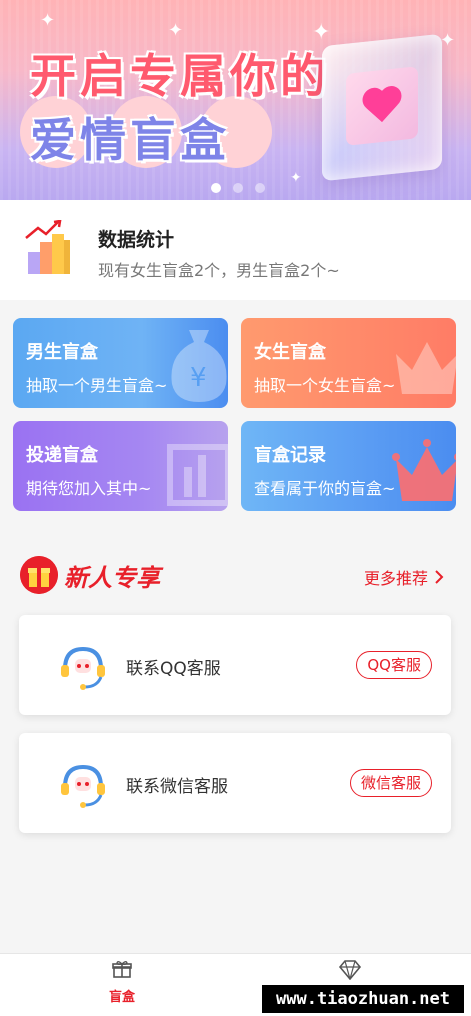  I want to click on more-recommend-link: 更多推荐, so click(404, 577).